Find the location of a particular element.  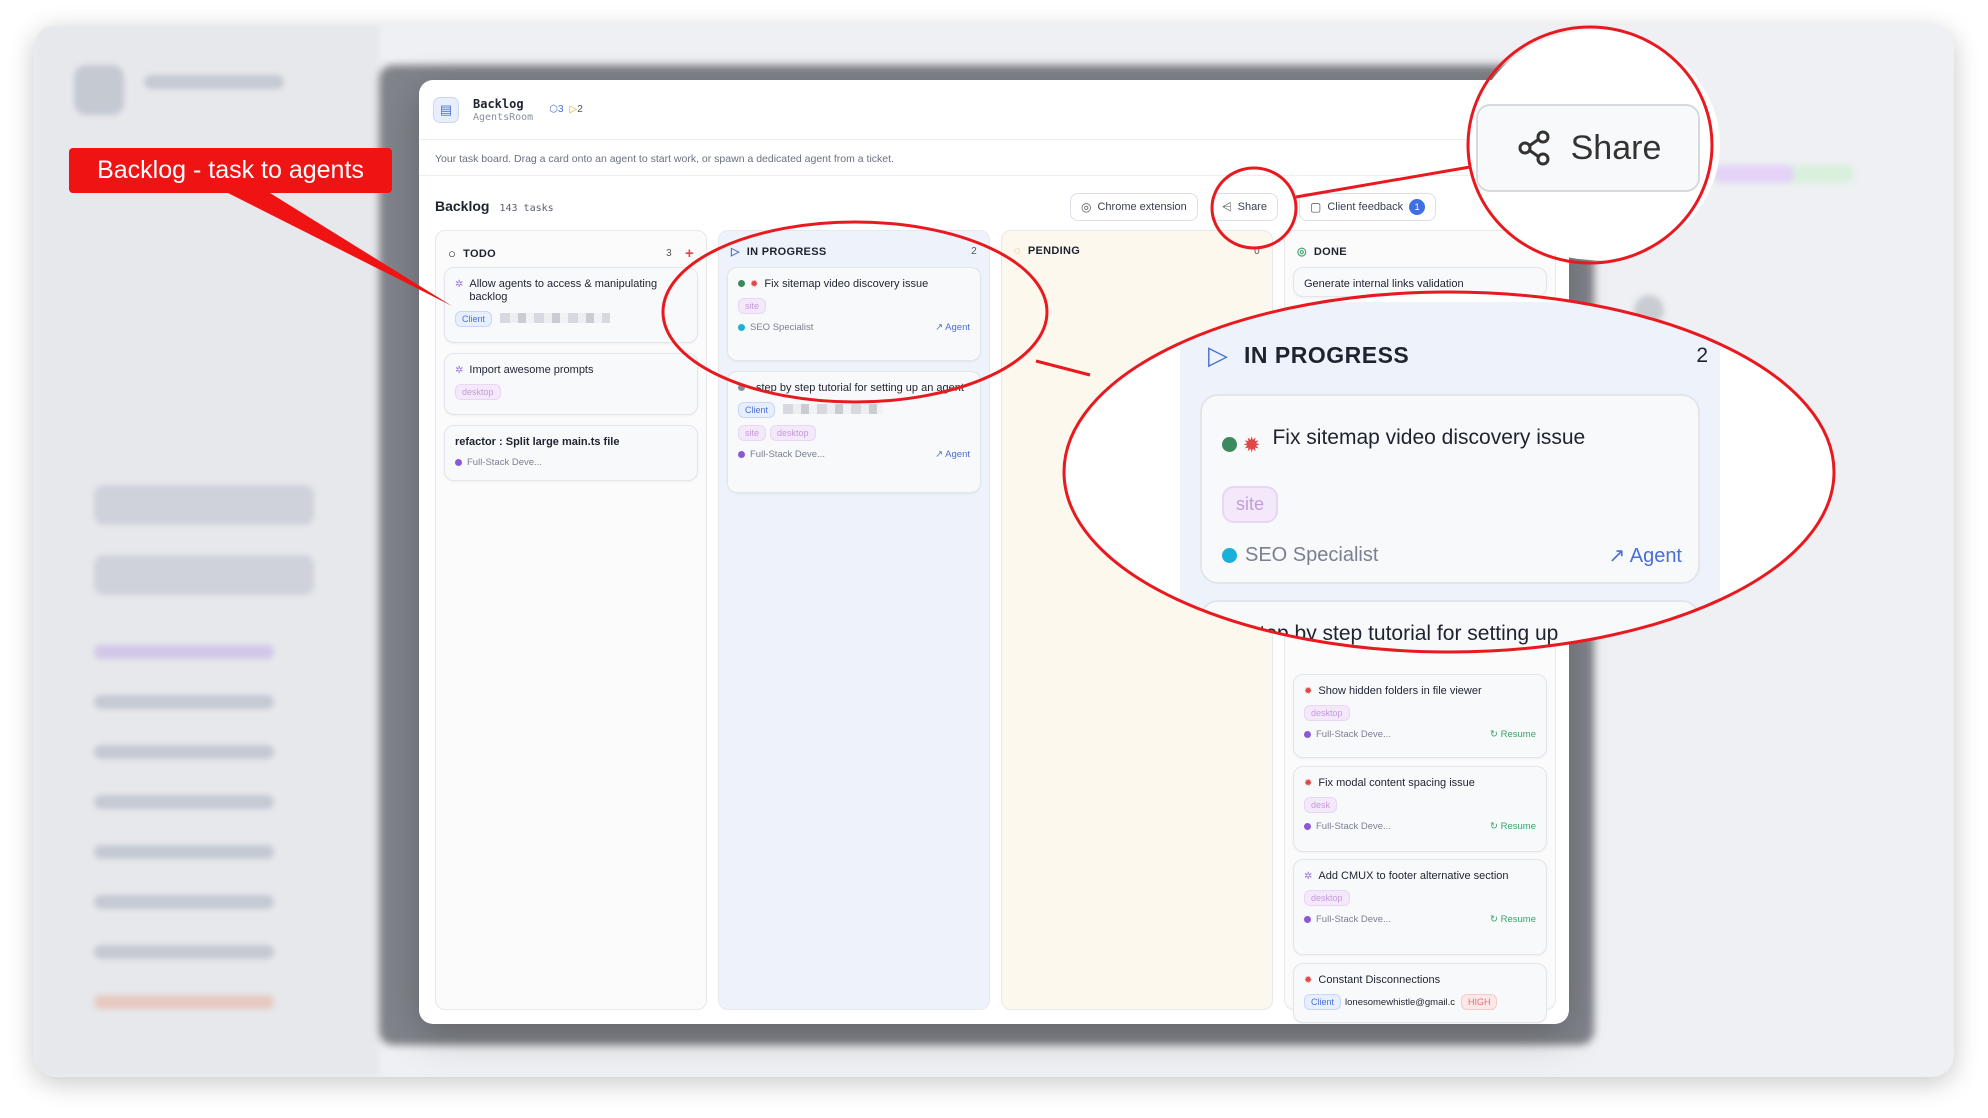

client-feedback-button: ▢ Client feedback 1 is located at coordinates (1368, 207).